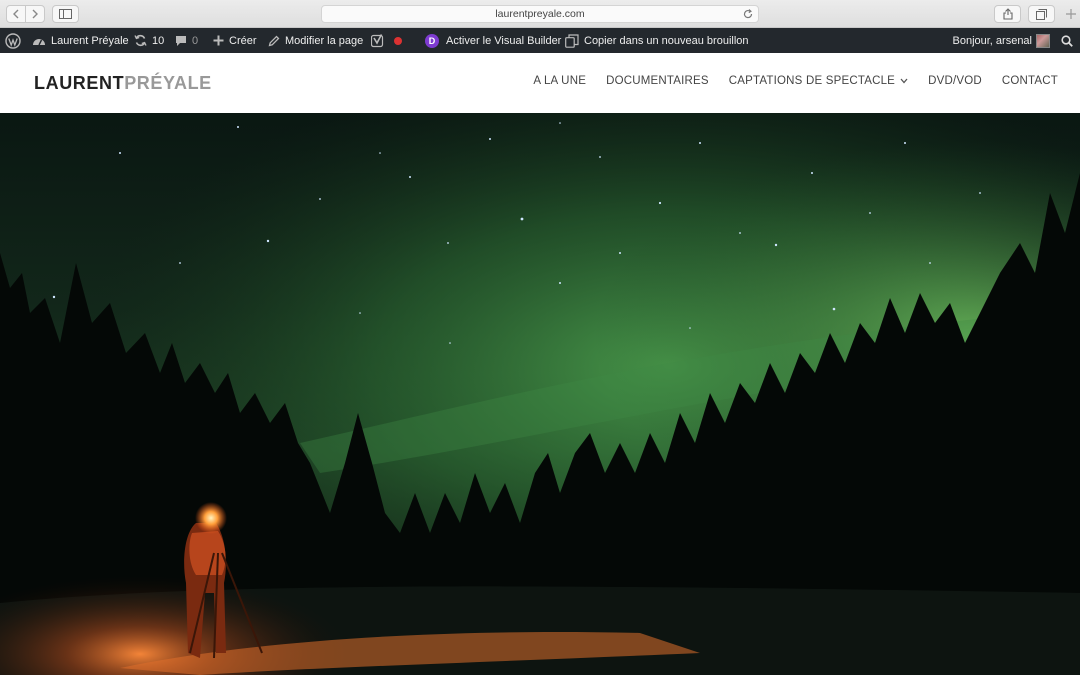 This screenshot has height=675, width=1080. I want to click on comments-count: 0, so click(195, 40).